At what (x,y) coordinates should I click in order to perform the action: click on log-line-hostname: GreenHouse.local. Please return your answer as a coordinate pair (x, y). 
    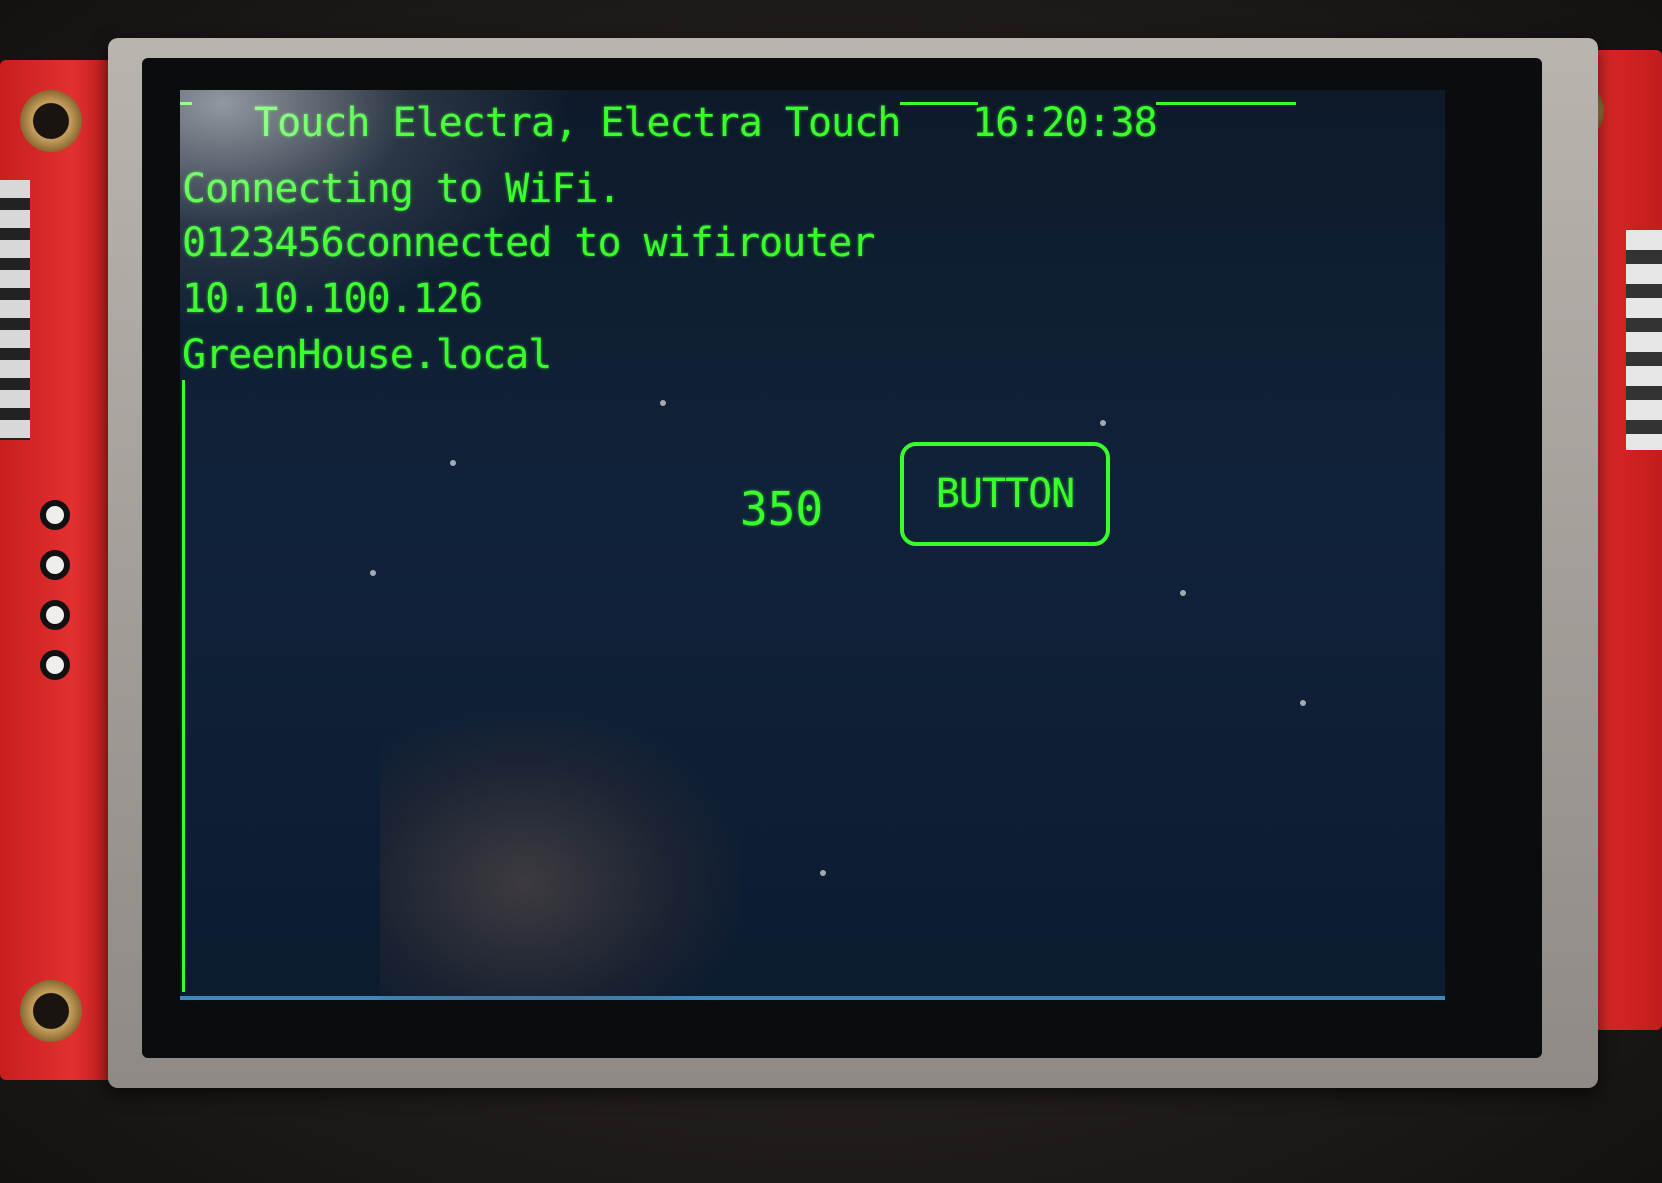
    Looking at the image, I should click on (367, 355).